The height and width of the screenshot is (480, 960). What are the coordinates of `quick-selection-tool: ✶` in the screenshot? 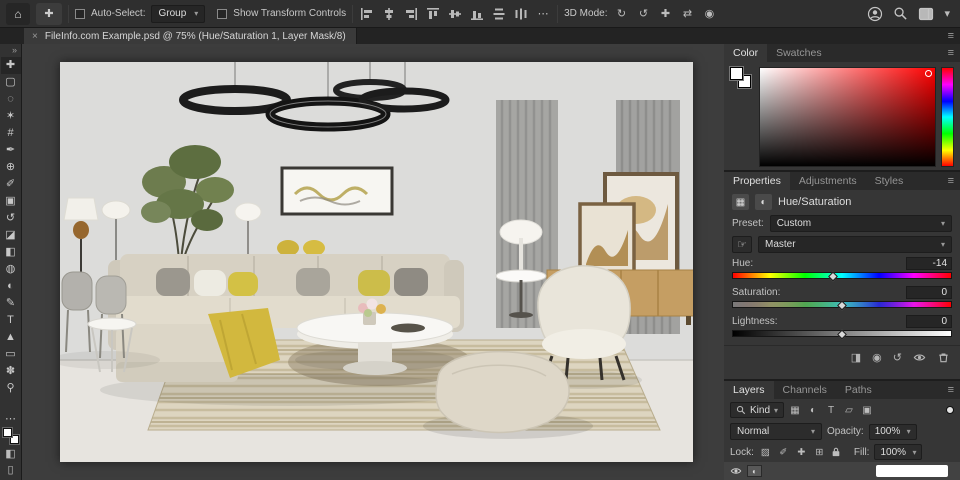 It's located at (11, 116).